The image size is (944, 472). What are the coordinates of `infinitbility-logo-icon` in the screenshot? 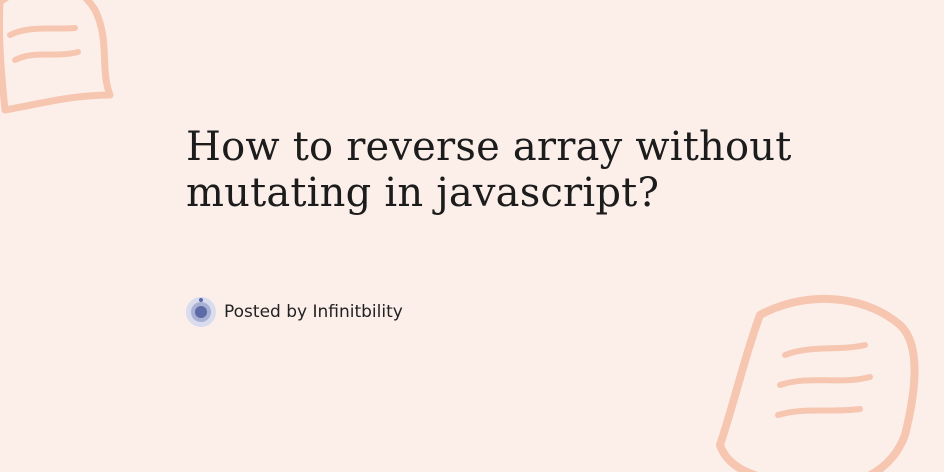 It's located at (201, 312).